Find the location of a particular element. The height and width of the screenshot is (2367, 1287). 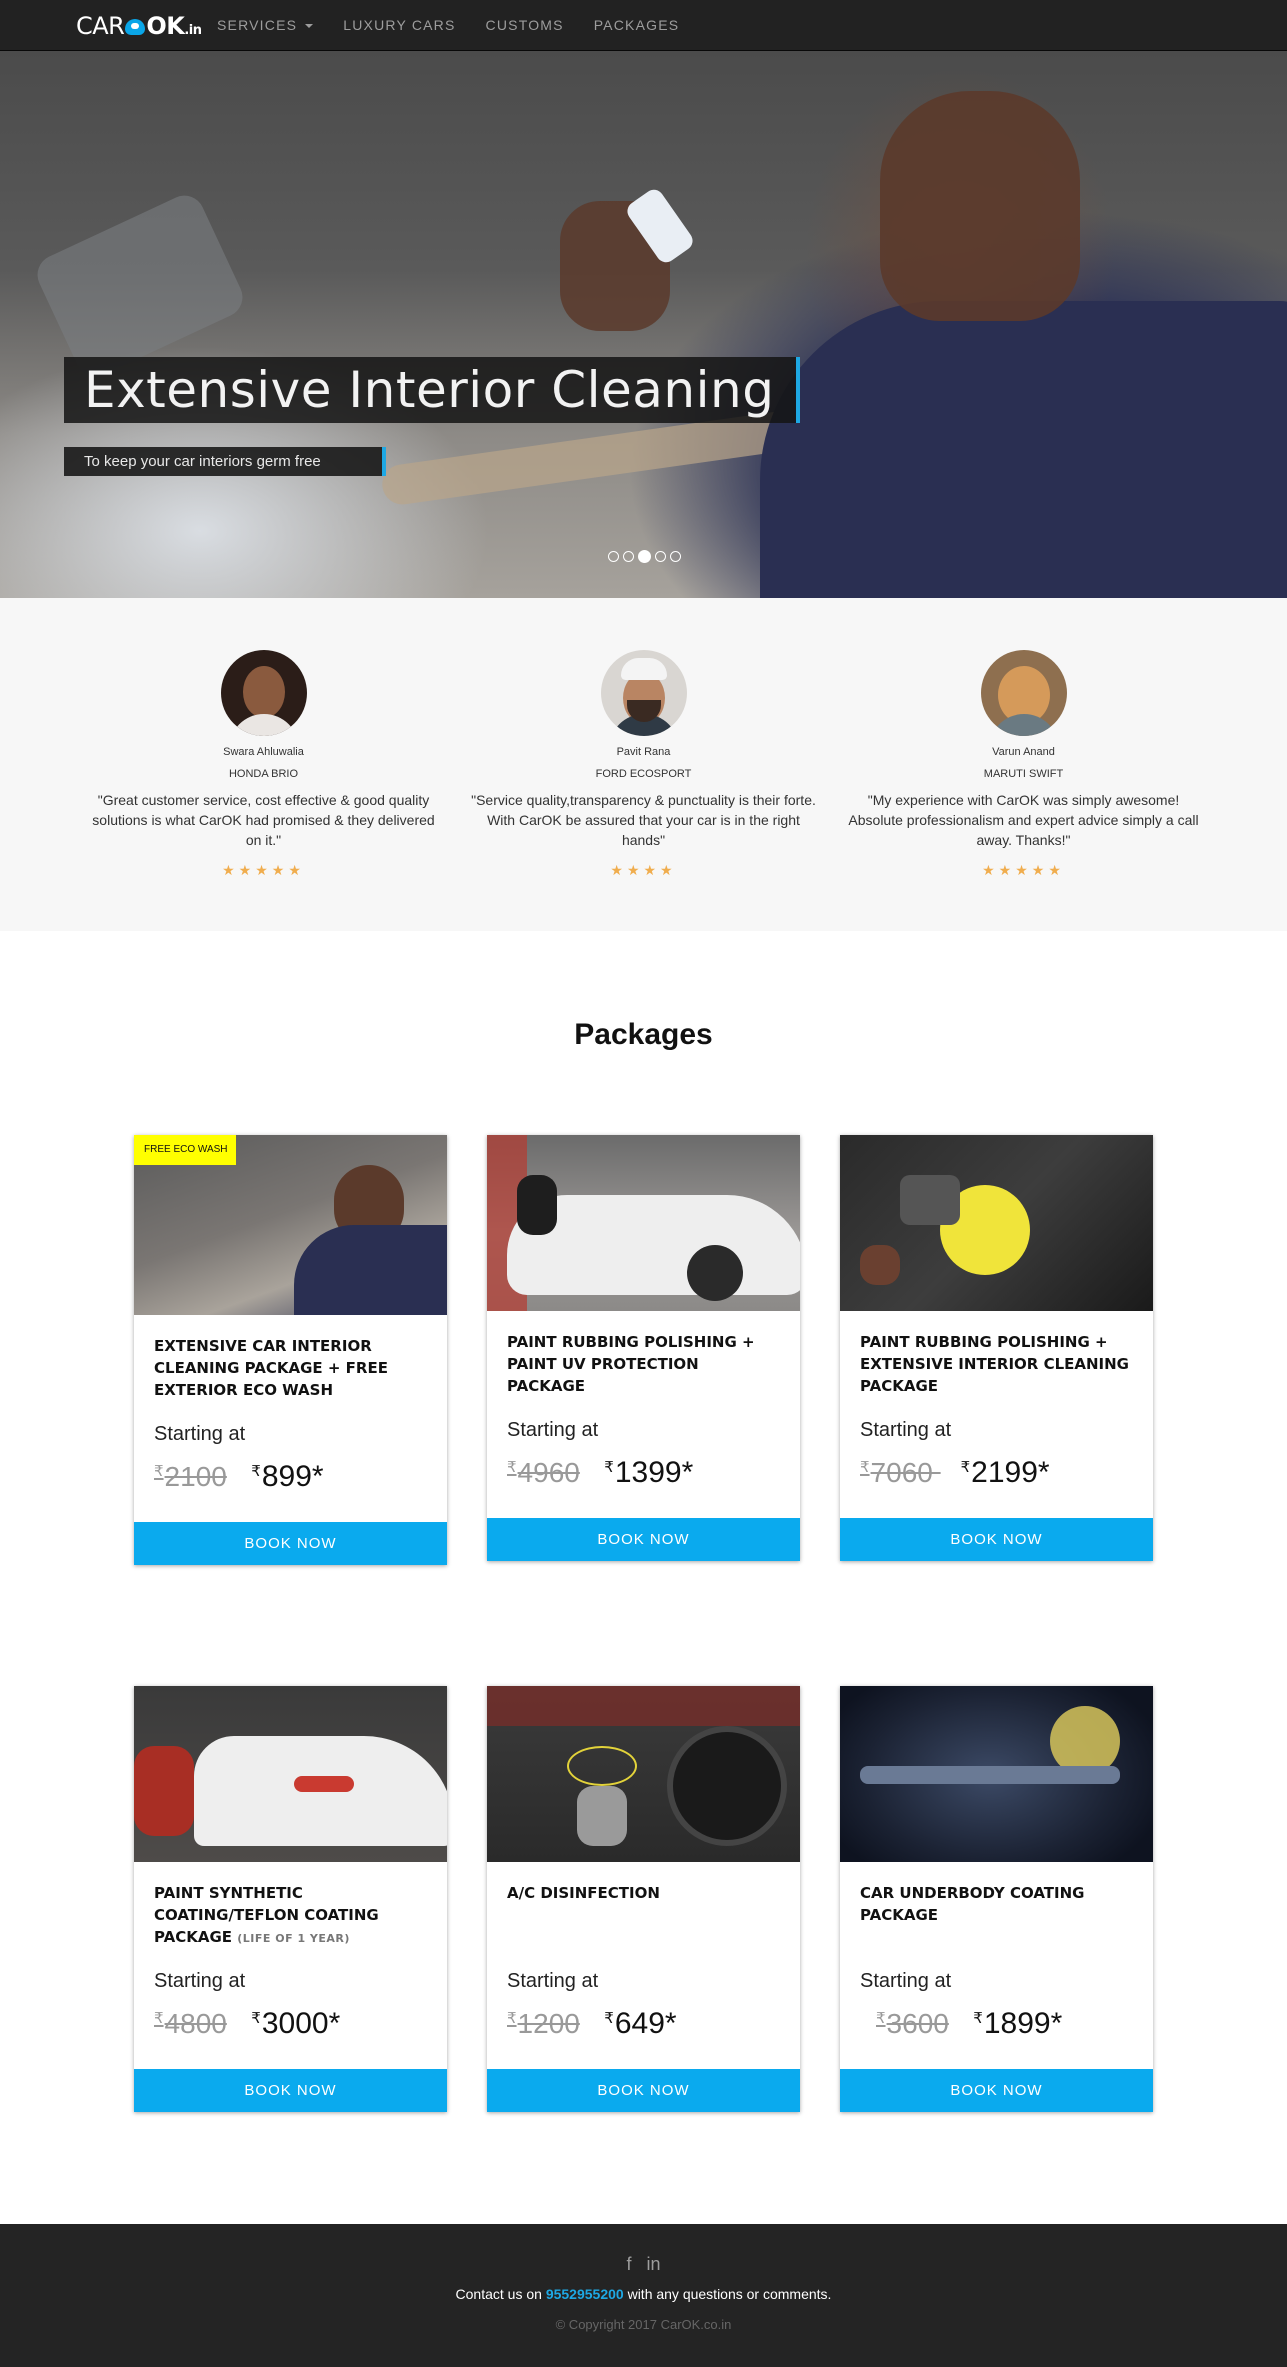

package-image-teflon is located at coordinates (290, 1774).